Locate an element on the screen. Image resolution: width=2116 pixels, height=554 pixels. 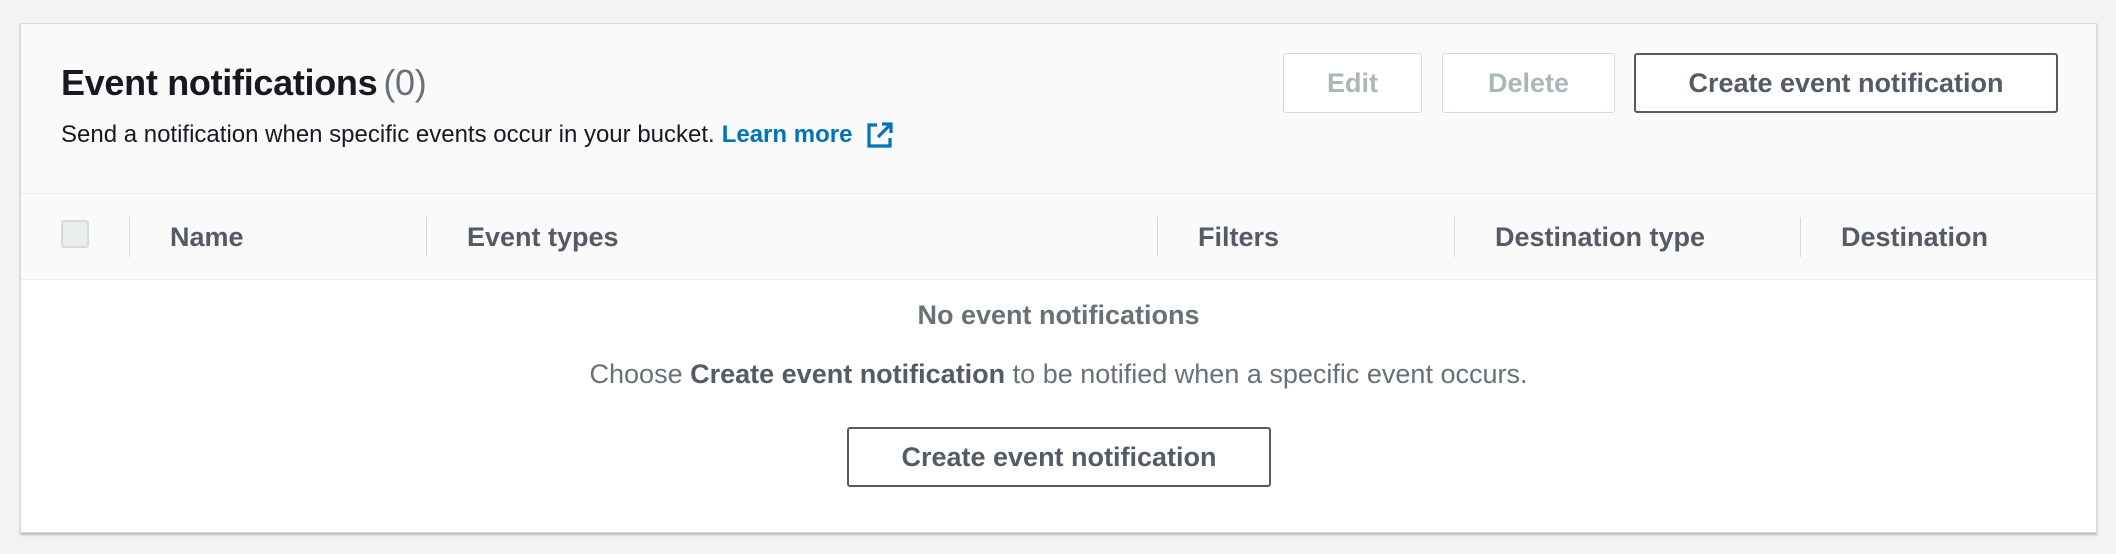
empty-text-bold: Create event notification is located at coordinates (848, 374).